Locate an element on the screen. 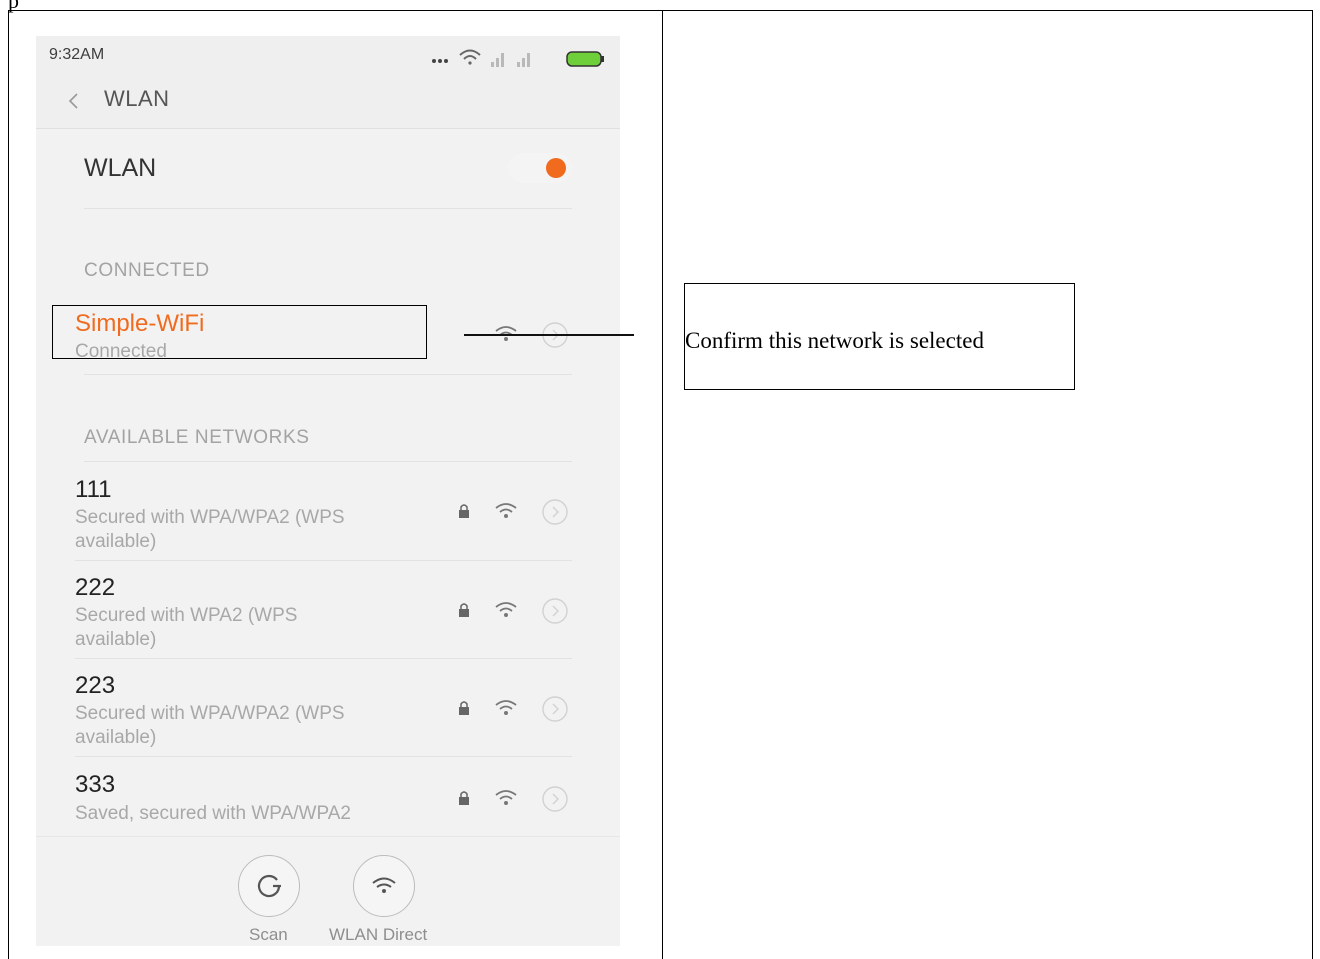  more-icon is located at coordinates (440, 61).